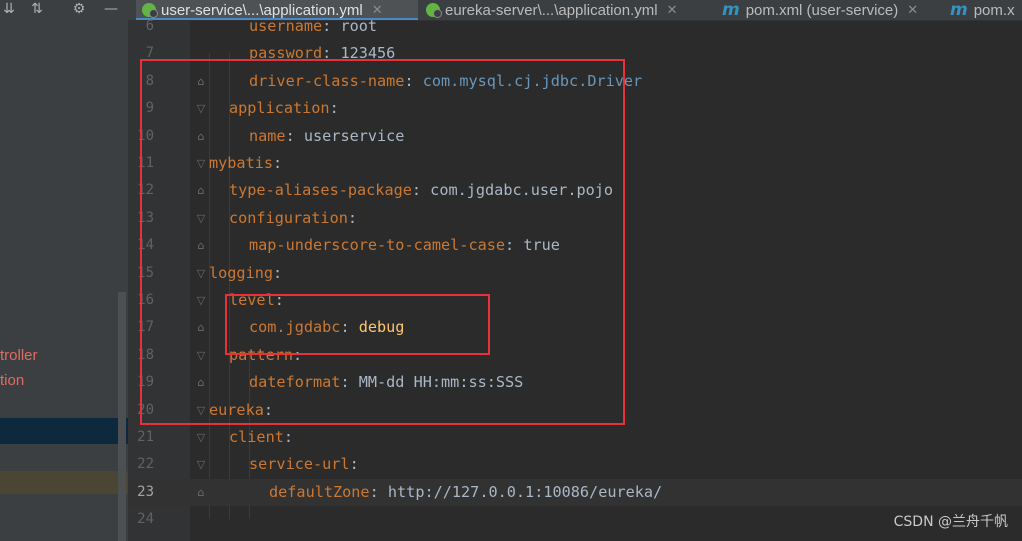 This screenshot has width=1022, height=541. What do you see at coordinates (64, 482) in the screenshot?
I see `tree-row-highlighted` at bounding box center [64, 482].